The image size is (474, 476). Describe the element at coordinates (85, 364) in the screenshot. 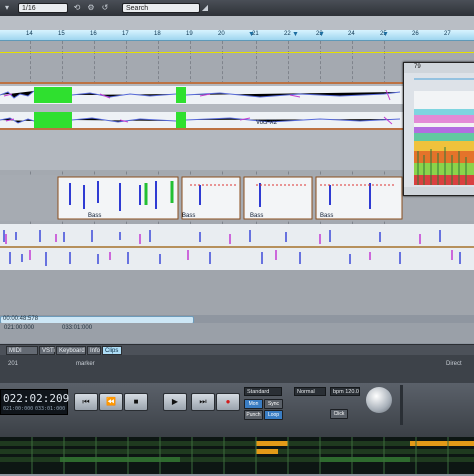

I see `marker-label: marker` at that location.